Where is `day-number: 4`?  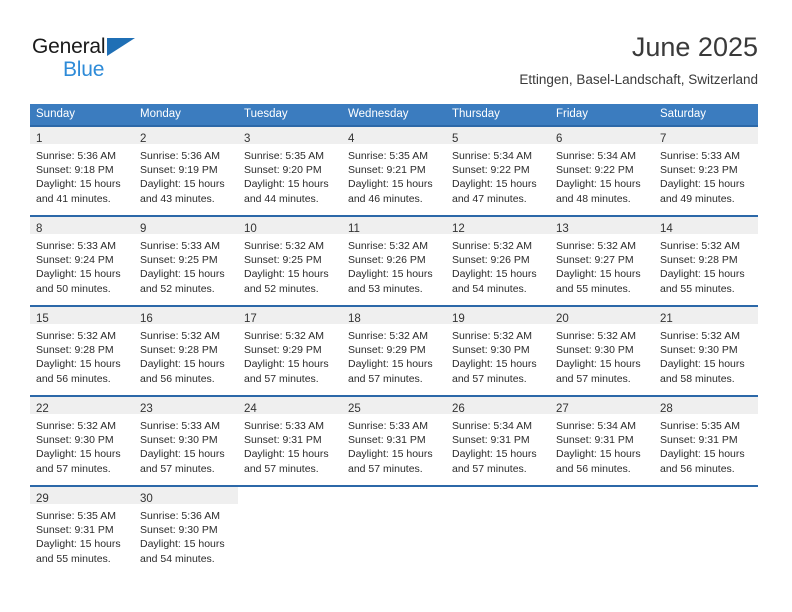
day-number: 4 is located at coordinates (351, 139).